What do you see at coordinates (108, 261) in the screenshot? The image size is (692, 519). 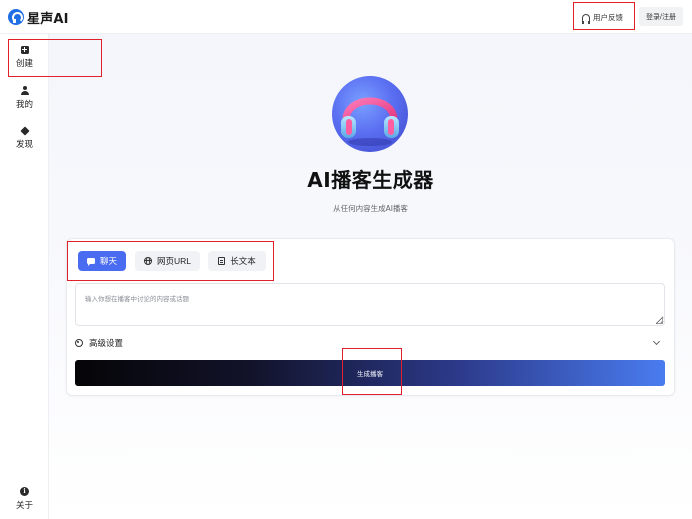 I see `tab-label: 聊天` at bounding box center [108, 261].